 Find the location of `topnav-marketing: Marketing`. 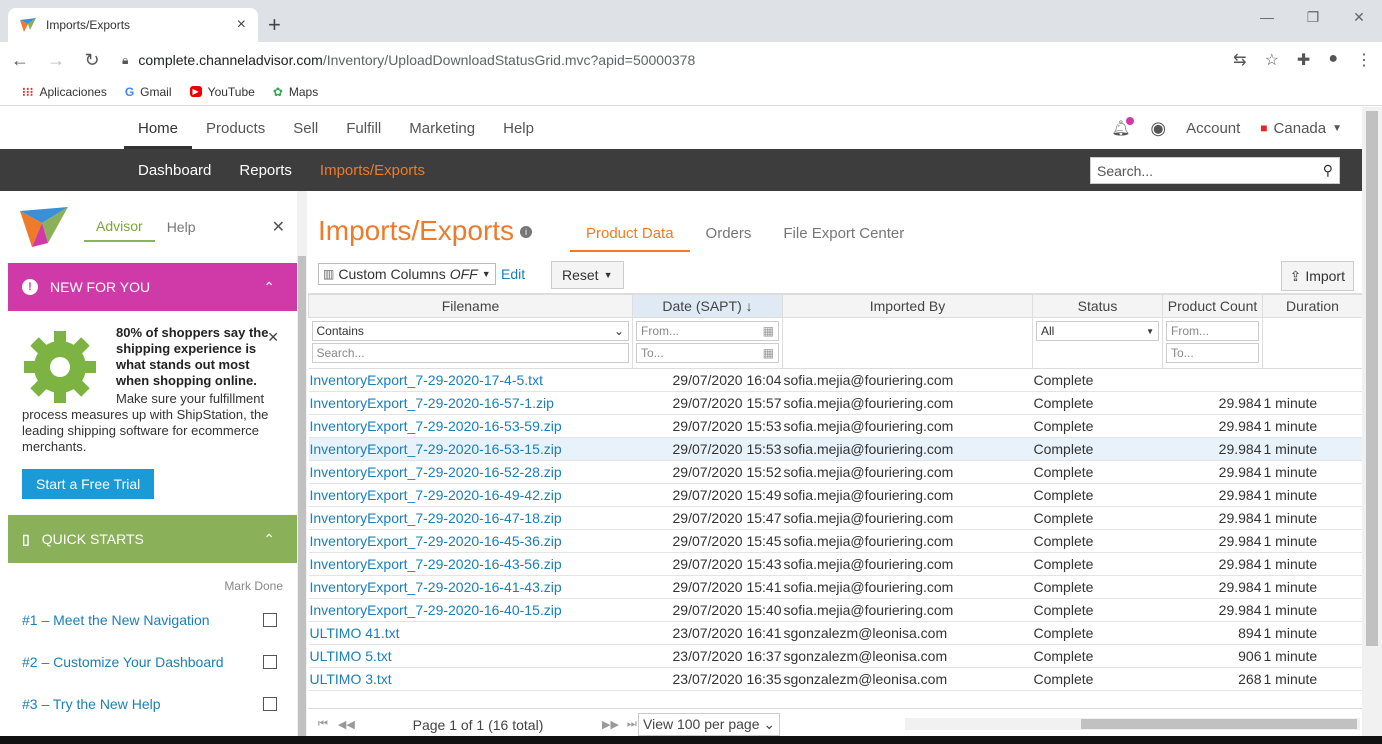

topnav-marketing: Marketing is located at coordinates (442, 128).